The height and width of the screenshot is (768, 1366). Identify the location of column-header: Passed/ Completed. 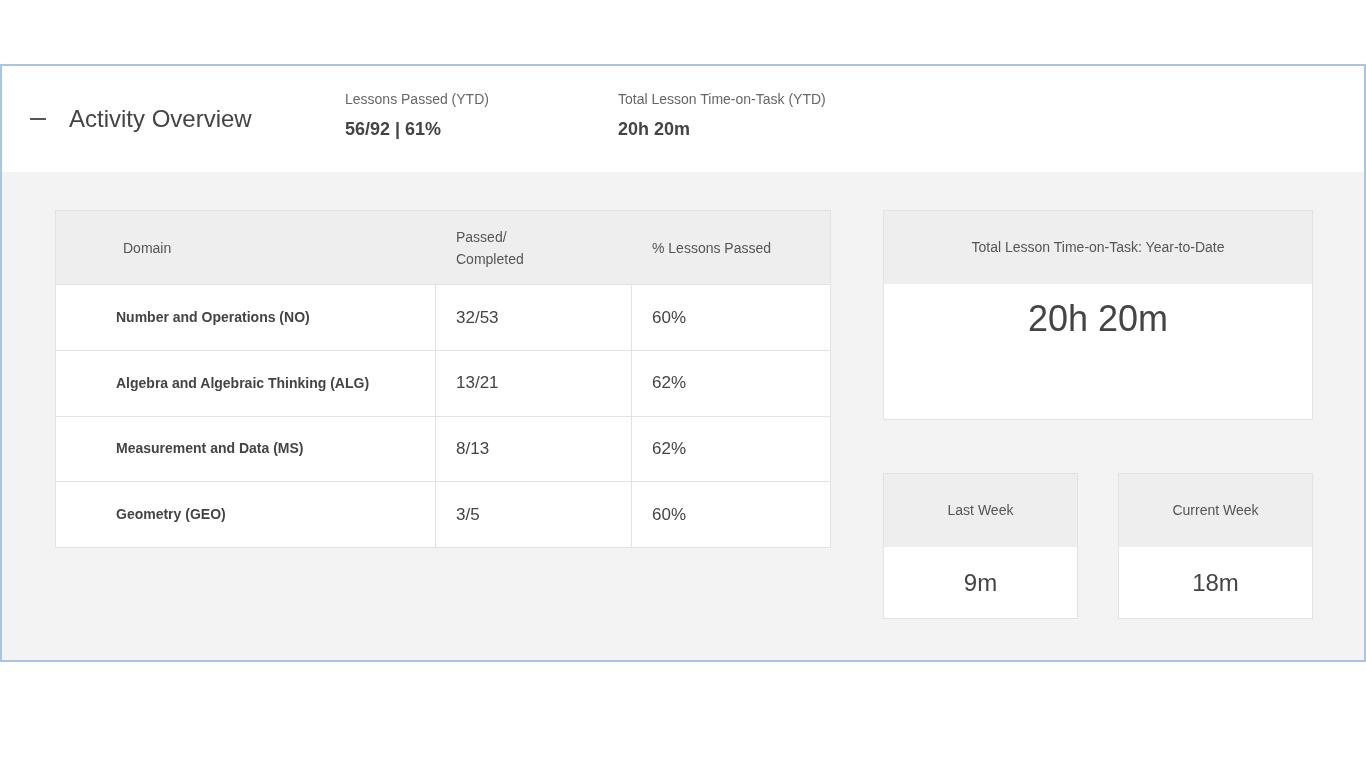
(490, 248).